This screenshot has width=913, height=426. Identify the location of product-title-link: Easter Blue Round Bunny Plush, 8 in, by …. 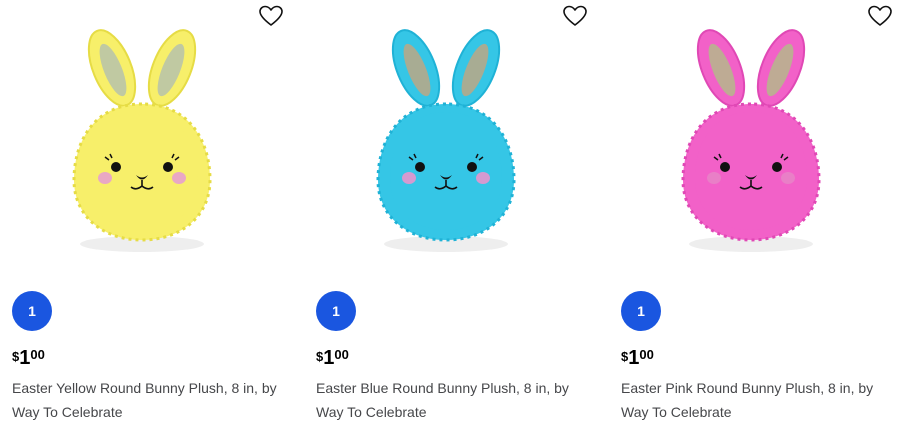
(451, 400).